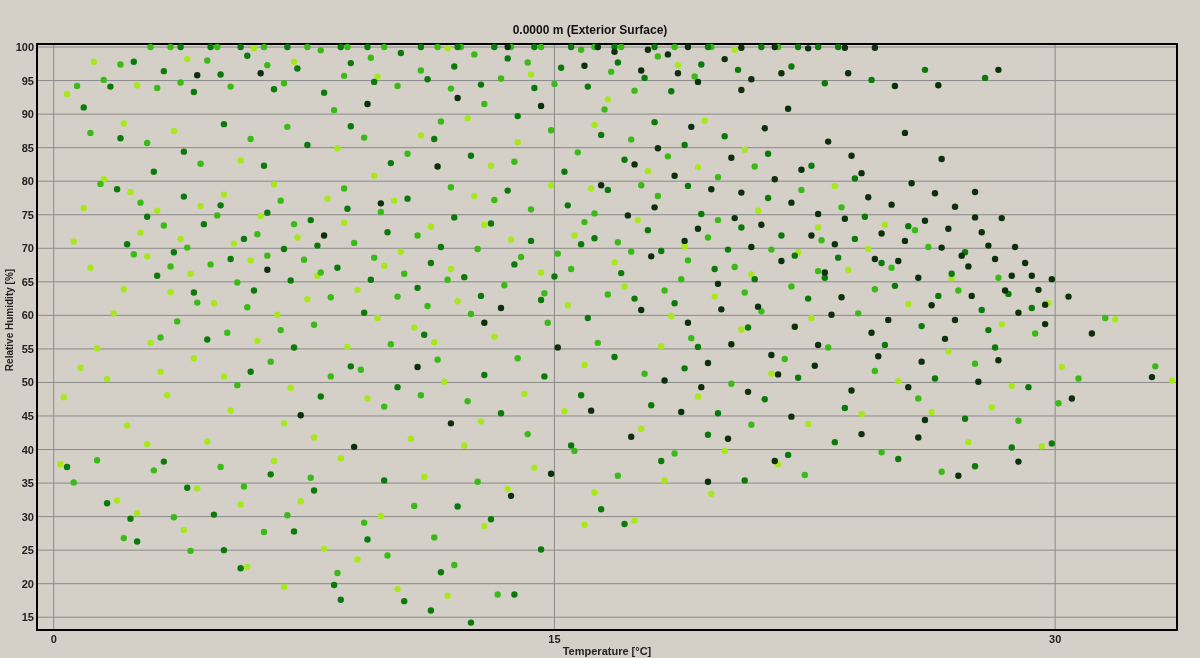 This screenshot has width=1200, height=658. Describe the element at coordinates (27, 483) in the screenshot. I see `y-tick-label: 35` at that location.